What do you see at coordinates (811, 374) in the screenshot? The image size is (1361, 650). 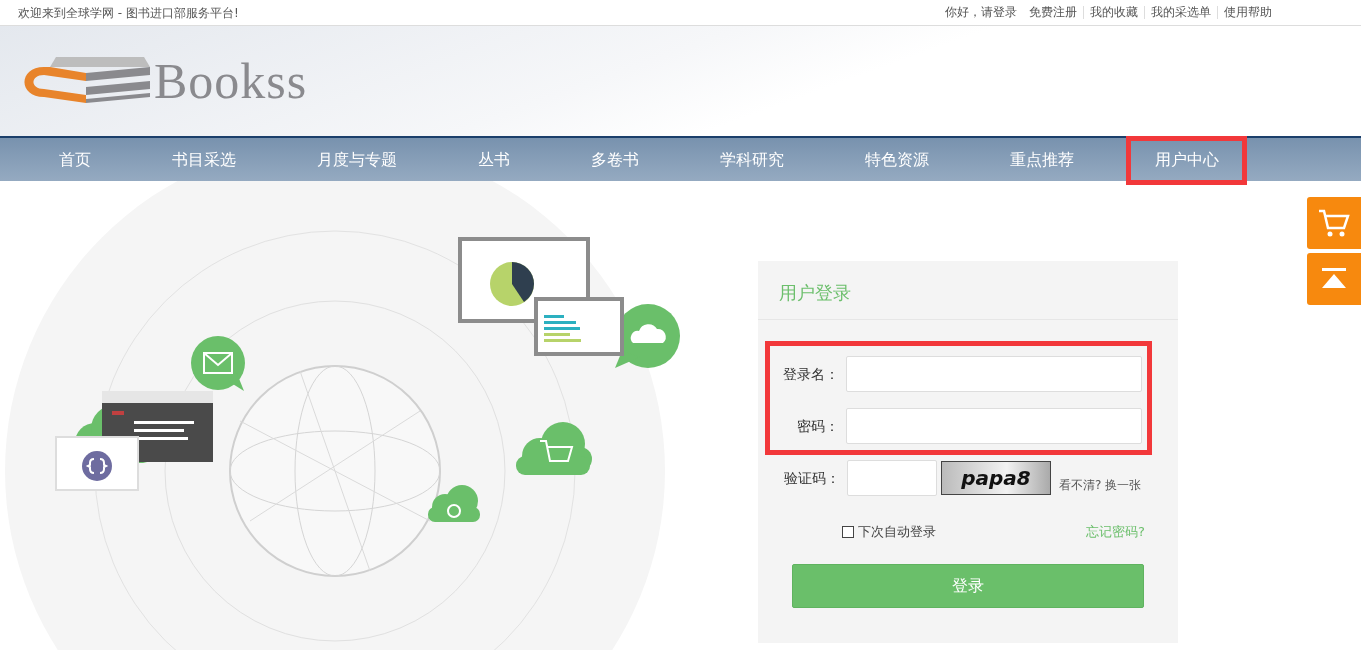 I see `field-label: 登录名：` at bounding box center [811, 374].